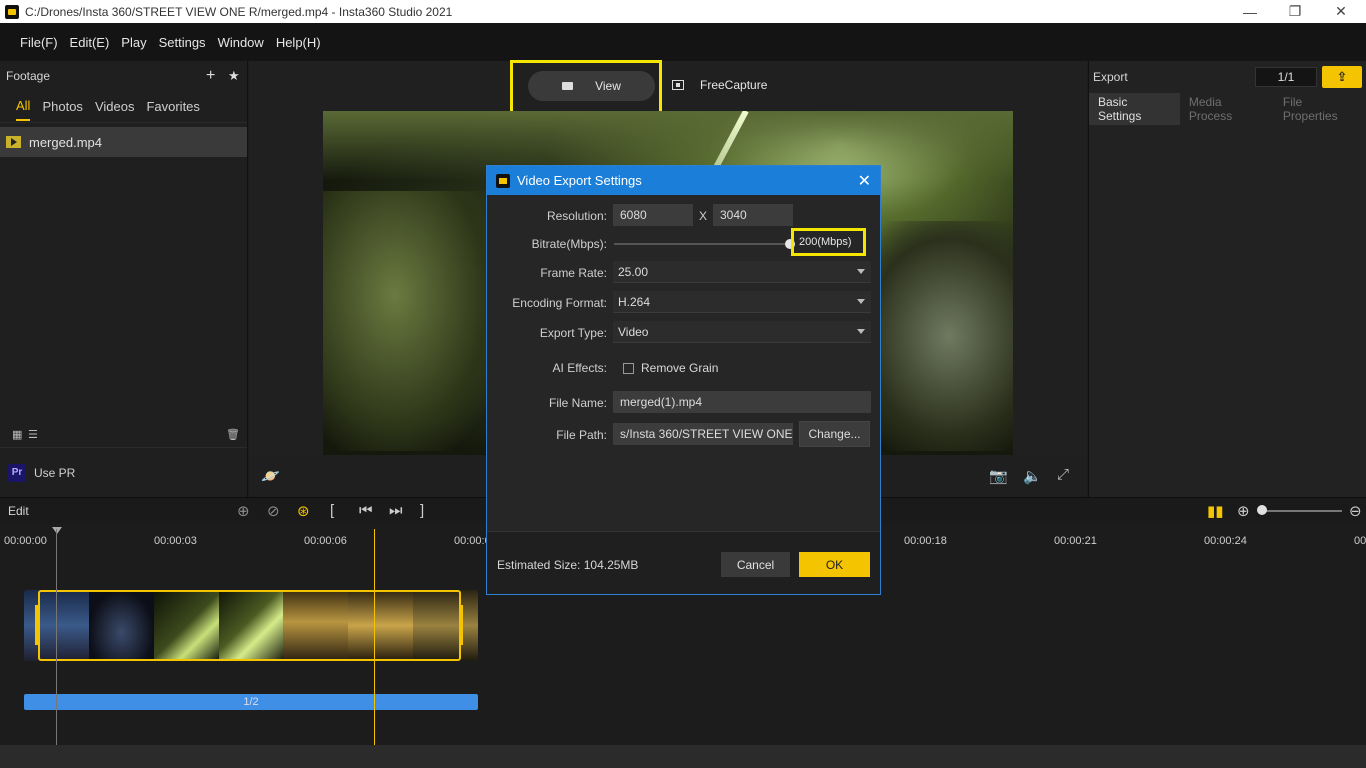  Describe the element at coordinates (234, 76) in the screenshot. I see `add-favorite-icon: ★` at that location.